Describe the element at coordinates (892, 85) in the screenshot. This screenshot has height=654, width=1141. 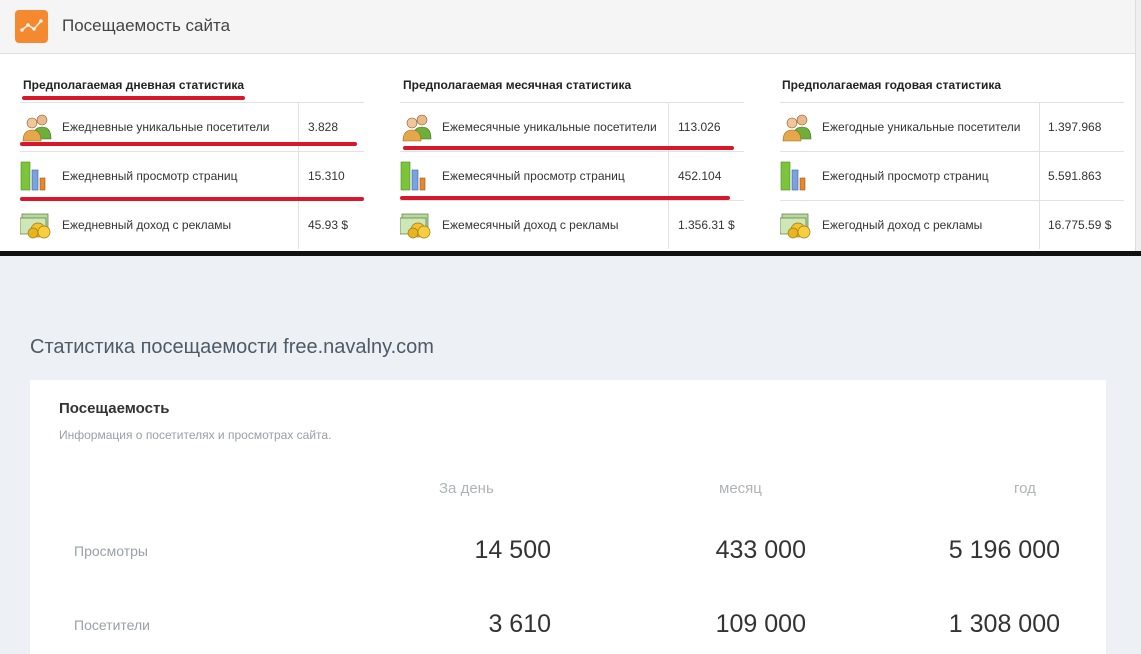
I see `column-title: Предполагаемая годовая статистика` at that location.